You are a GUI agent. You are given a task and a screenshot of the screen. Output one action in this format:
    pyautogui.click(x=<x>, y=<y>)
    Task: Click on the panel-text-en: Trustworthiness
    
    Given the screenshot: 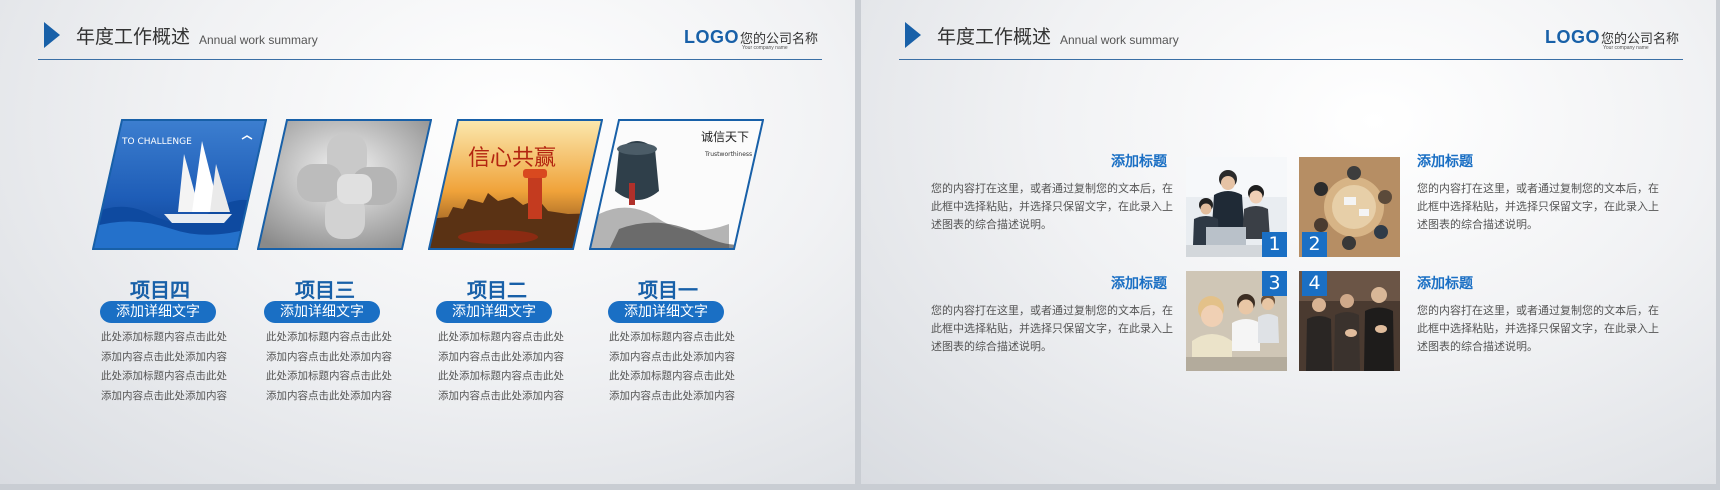 What is the action you would take?
    pyautogui.click(x=728, y=154)
    